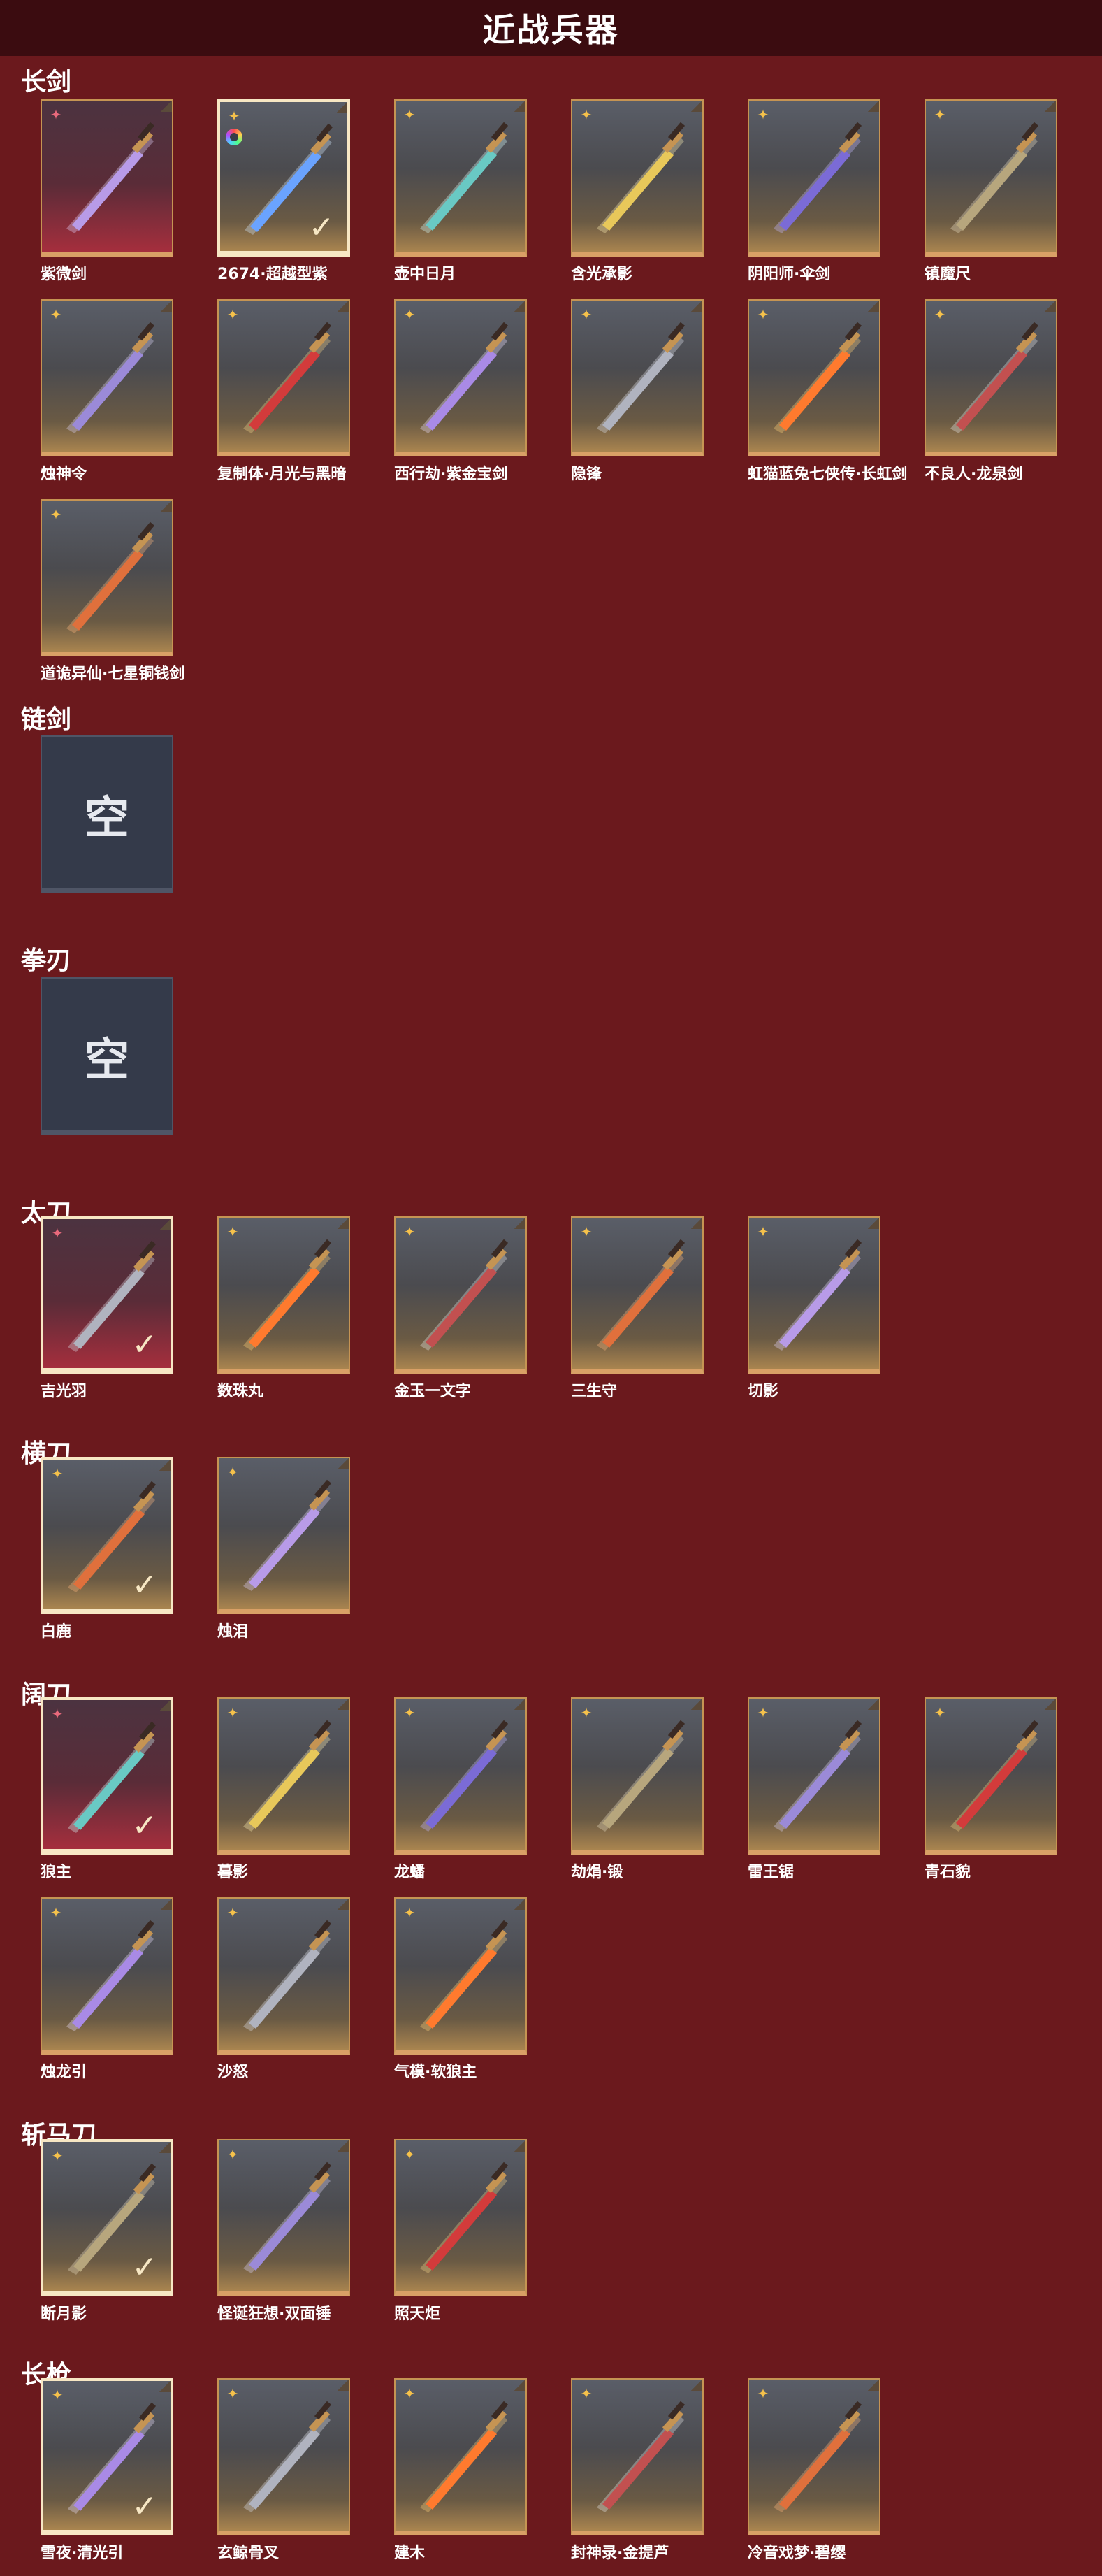  I want to click on weapon-card: ✦ 镇魔尺, so click(991, 191).